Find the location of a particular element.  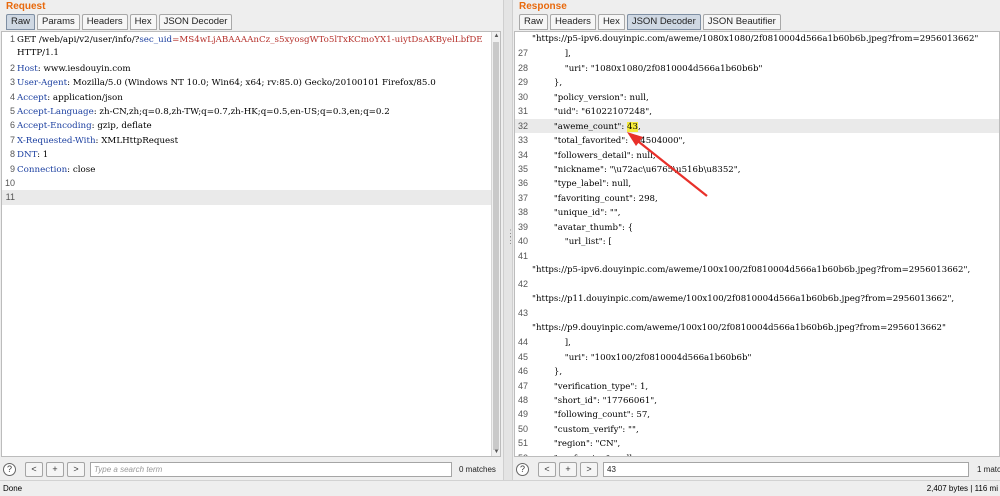

json-text: "verification_type": 1, is located at coordinates (590, 386).